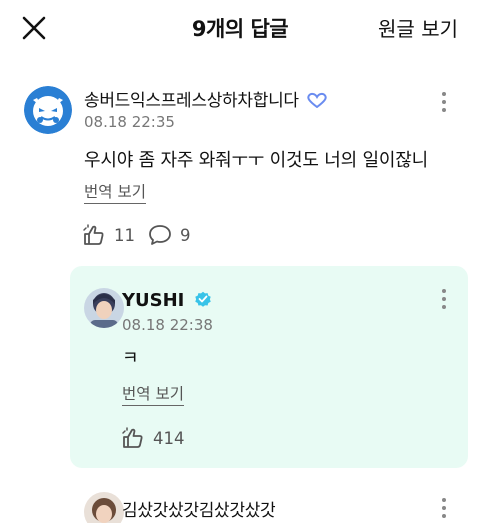 The width and height of the screenshot is (480, 523). I want to click on comment-timestamp: 08.18 22:35, so click(129, 122).